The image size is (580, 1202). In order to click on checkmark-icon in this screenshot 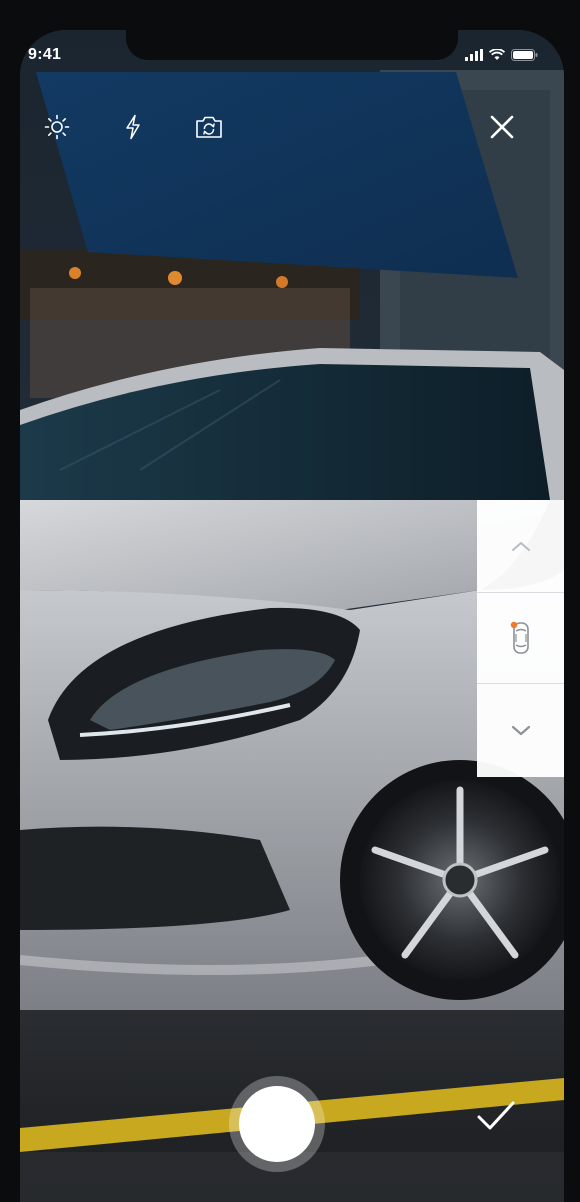, I will do `click(496, 1115)`.